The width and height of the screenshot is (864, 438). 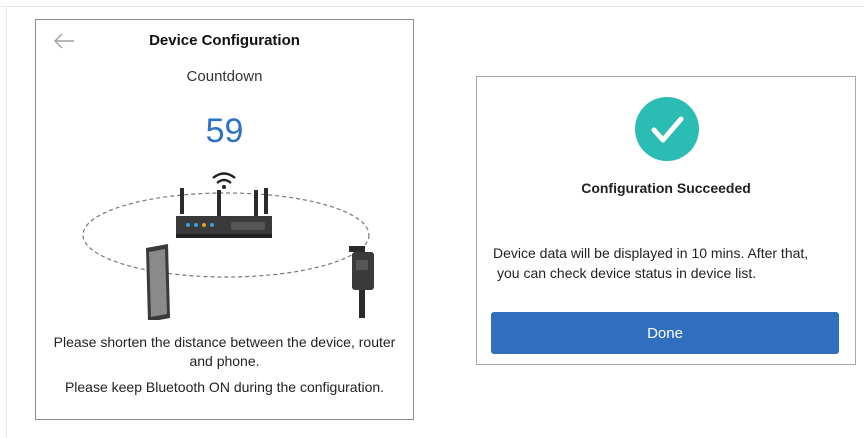 What do you see at coordinates (432, 6) in the screenshot?
I see `frame-divider-top` at bounding box center [432, 6].